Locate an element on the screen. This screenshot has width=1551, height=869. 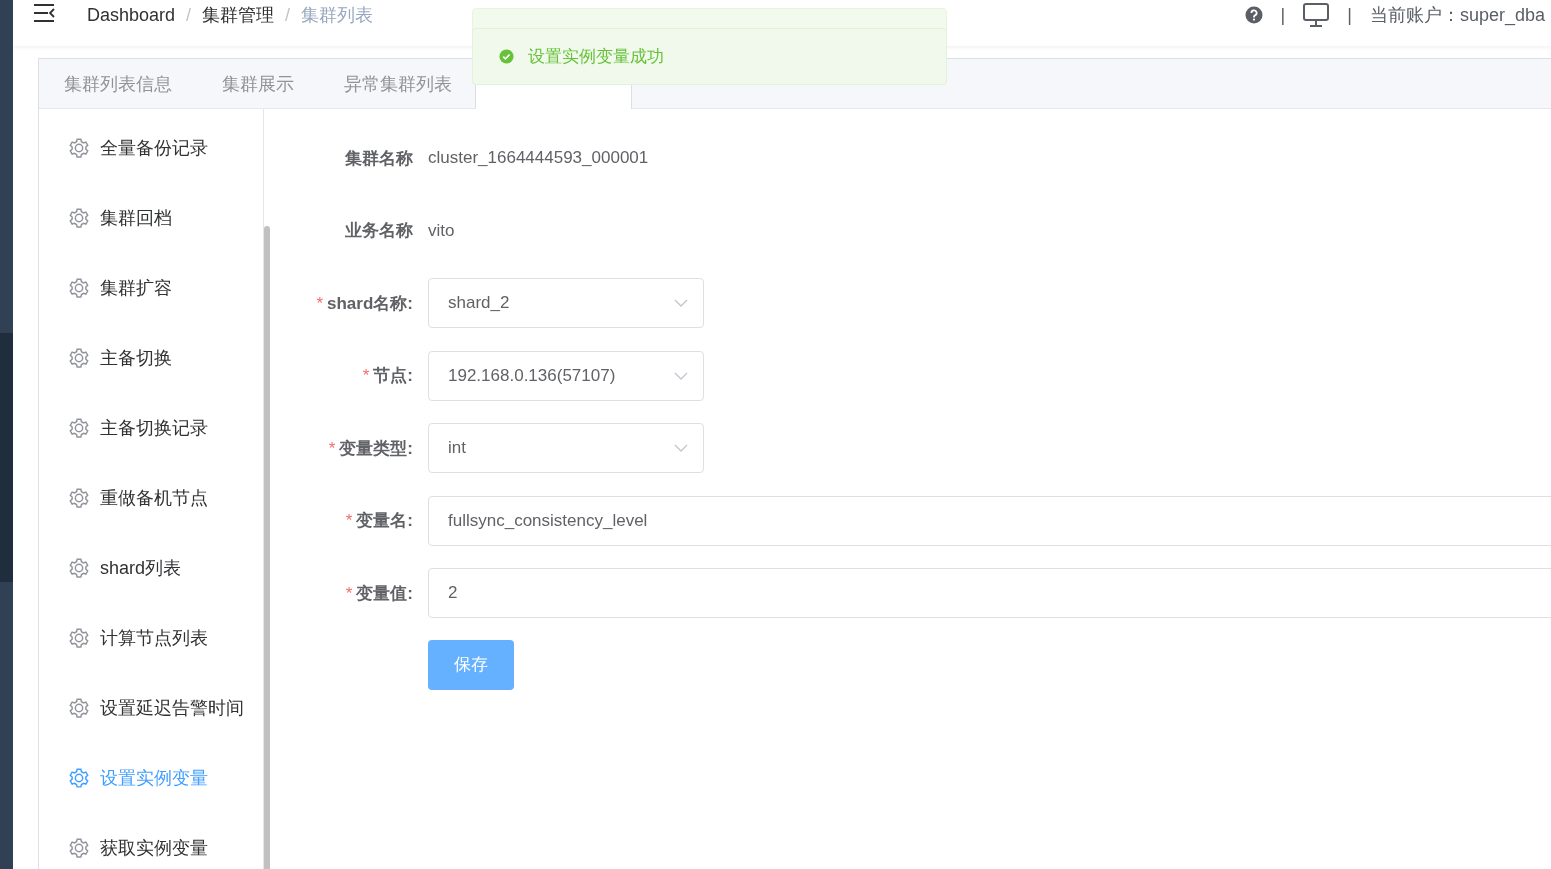
field-label: * 节点: is located at coordinates (387, 376).